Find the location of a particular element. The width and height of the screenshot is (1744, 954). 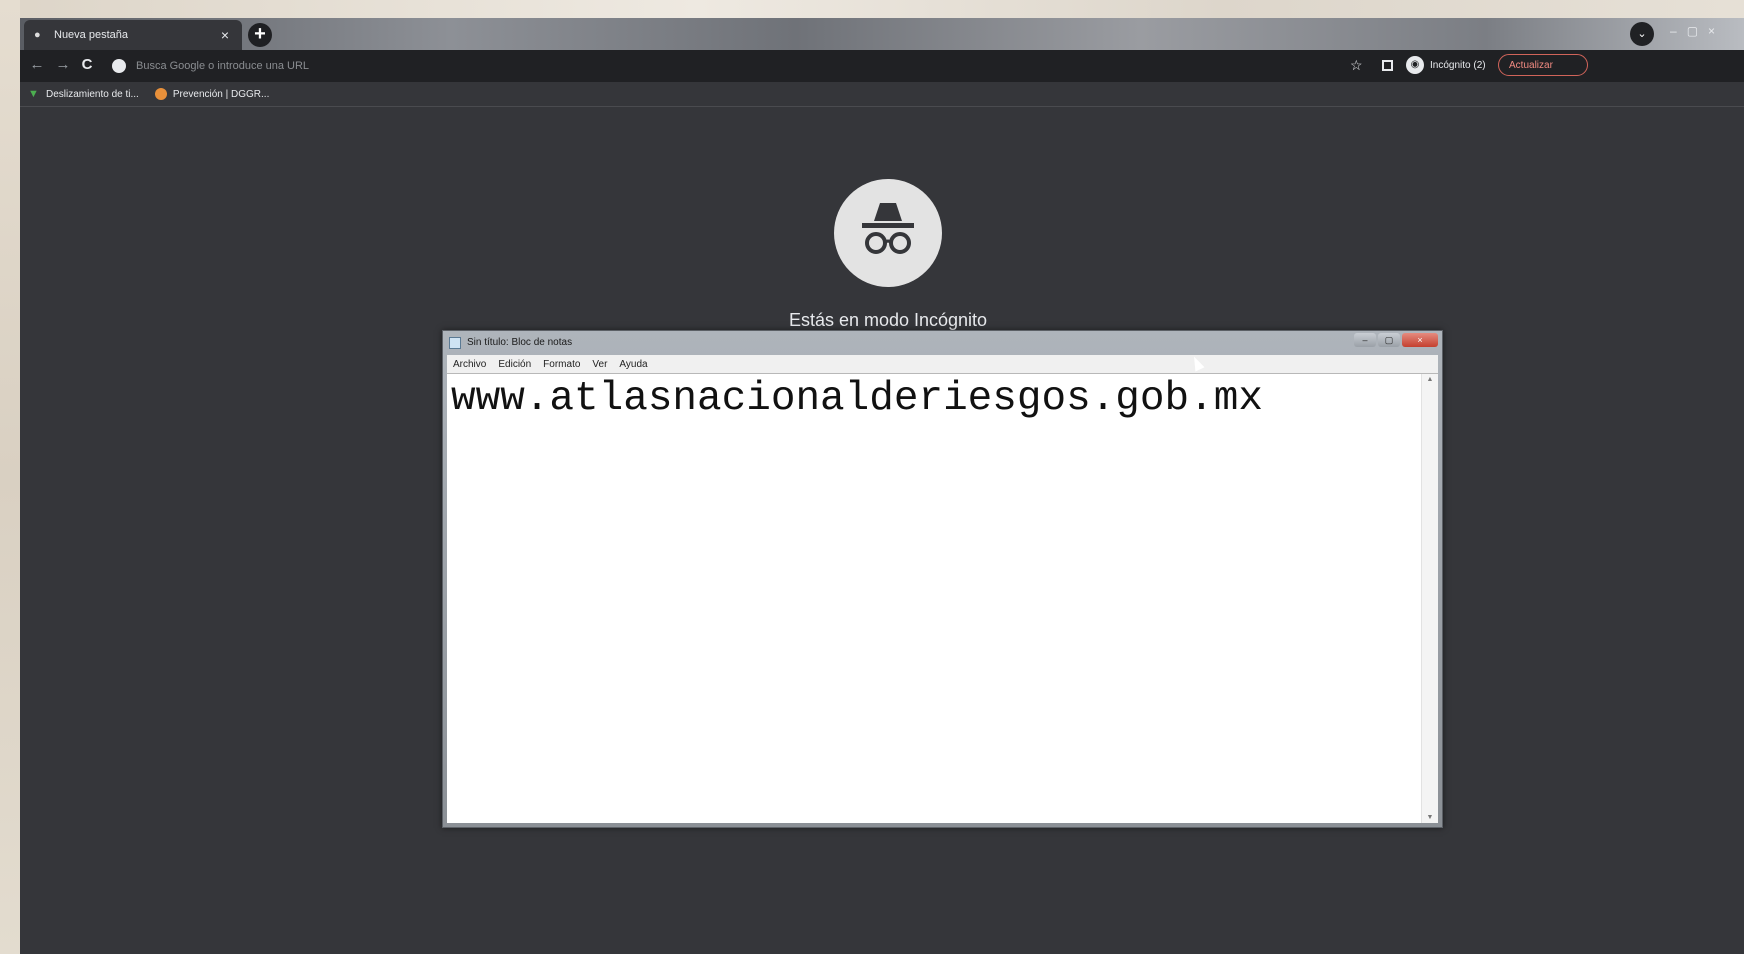

scroll-up-icon: ▲ is located at coordinates (1430, 379).